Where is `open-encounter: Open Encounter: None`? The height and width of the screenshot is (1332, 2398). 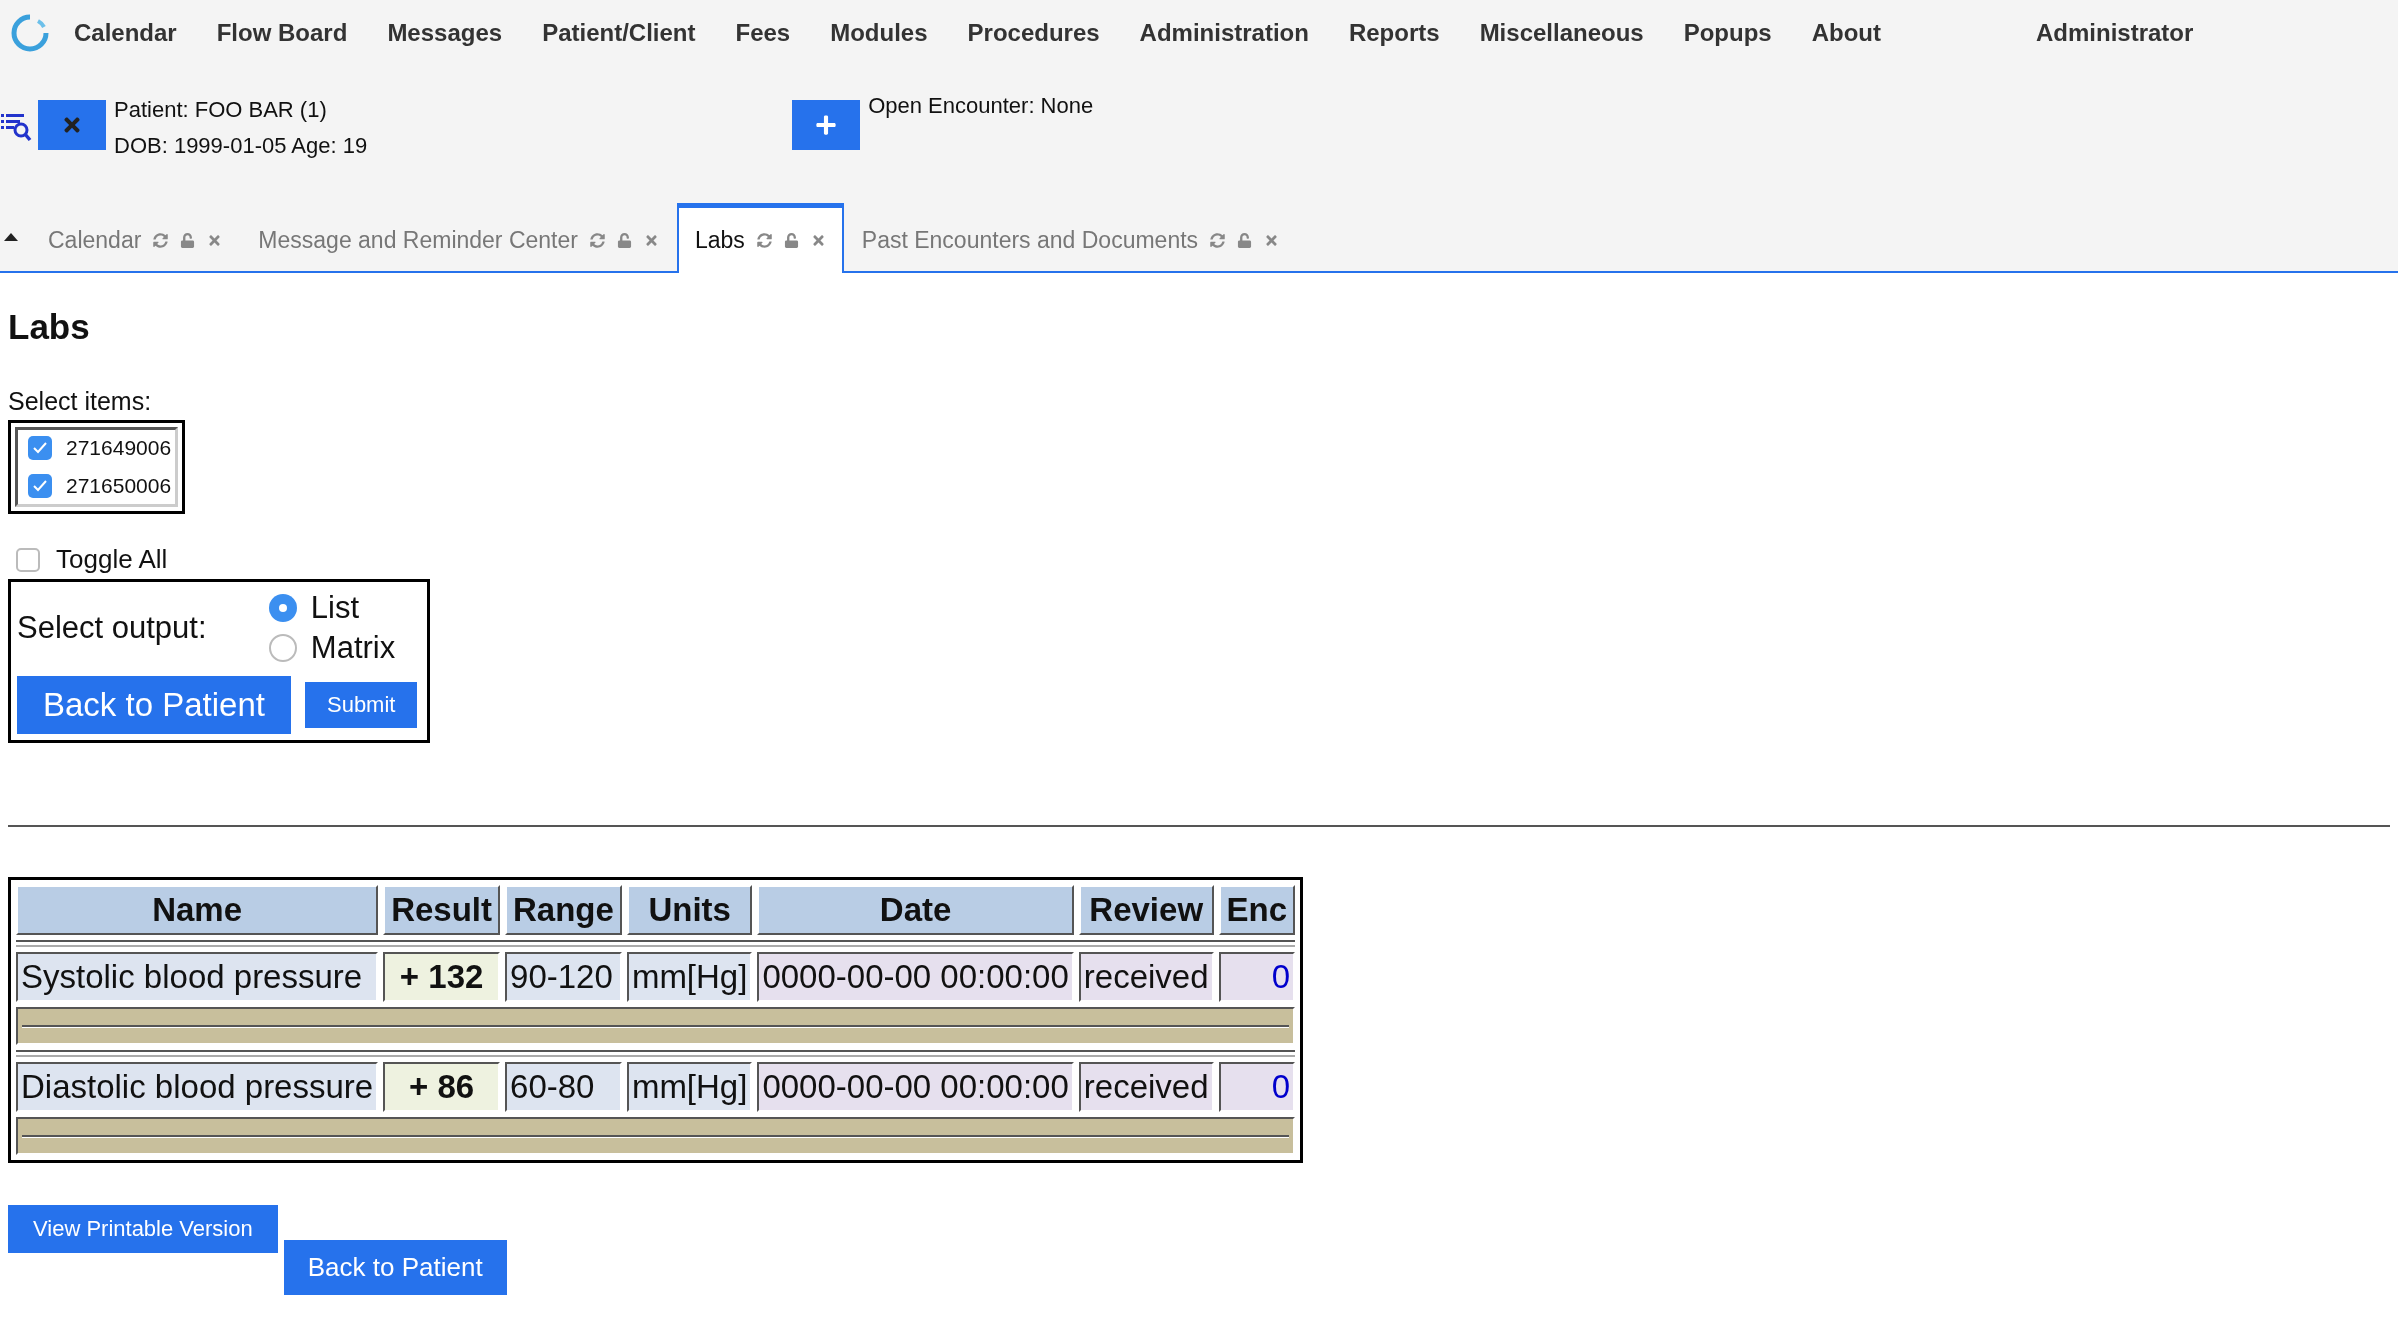 open-encounter: Open Encounter: None is located at coordinates (981, 106).